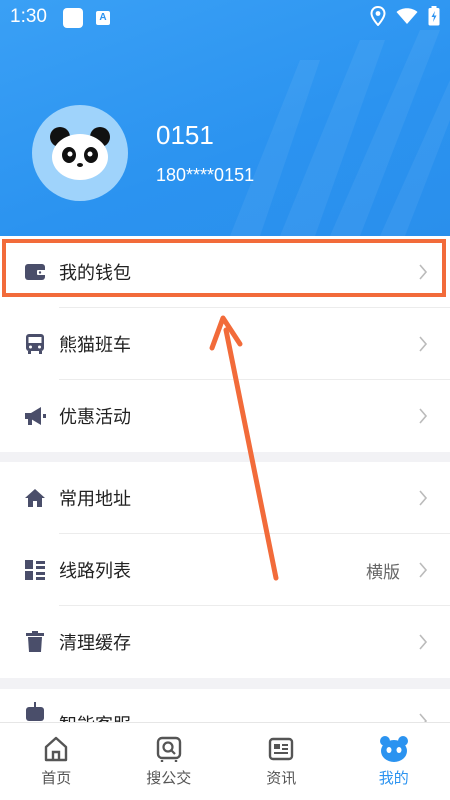 Image resolution: width=450 pixels, height=800 pixels. I want to click on user-phone: 180****0151, so click(205, 175).